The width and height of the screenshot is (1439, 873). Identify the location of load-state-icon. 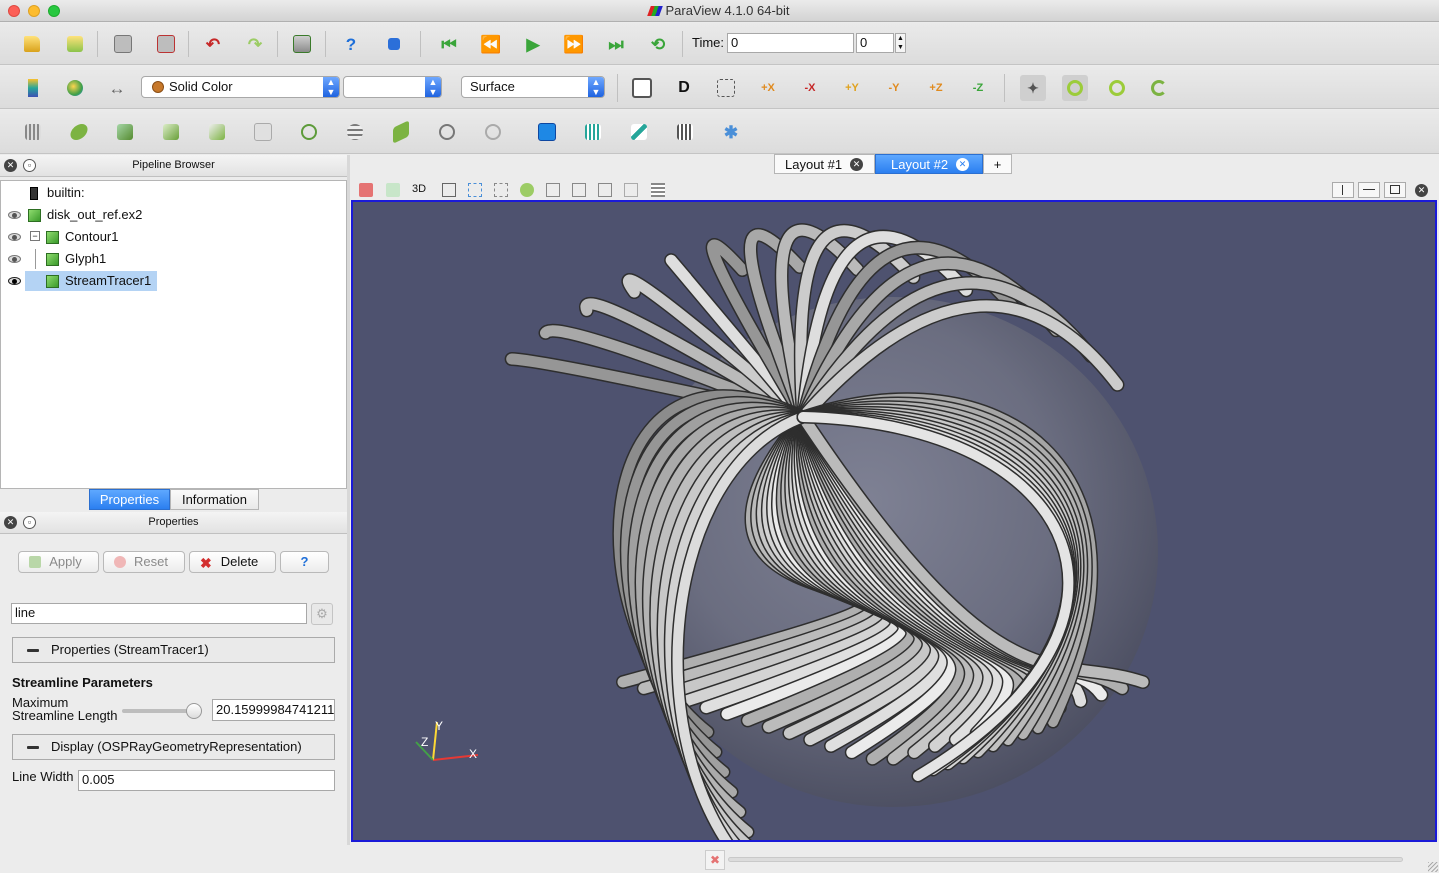
(166, 44).